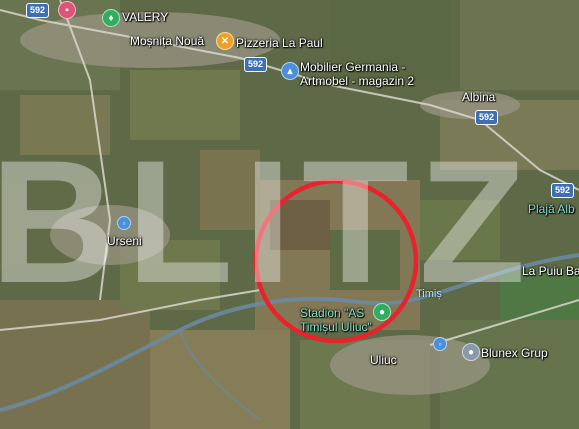 Image resolution: width=579 pixels, height=429 pixels. Describe the element at coordinates (279, 43) in the screenshot. I see `place-label-pizzeria: Pizzeria La Paul` at that location.